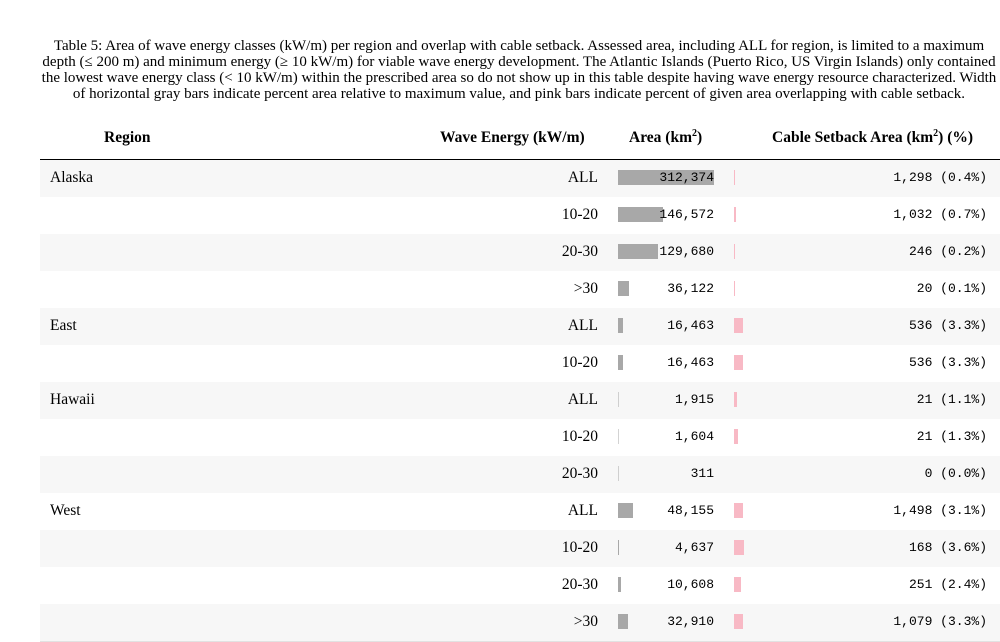 This screenshot has width=1000, height=642. Describe the element at coordinates (520, 512) in the screenshot. I see `table-row: West ALL 48,155 1,498 (3.1%)` at that location.